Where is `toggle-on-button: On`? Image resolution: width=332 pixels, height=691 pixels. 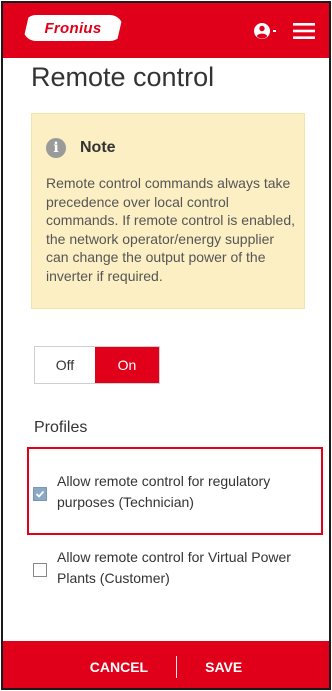 toggle-on-button: On is located at coordinates (127, 365).